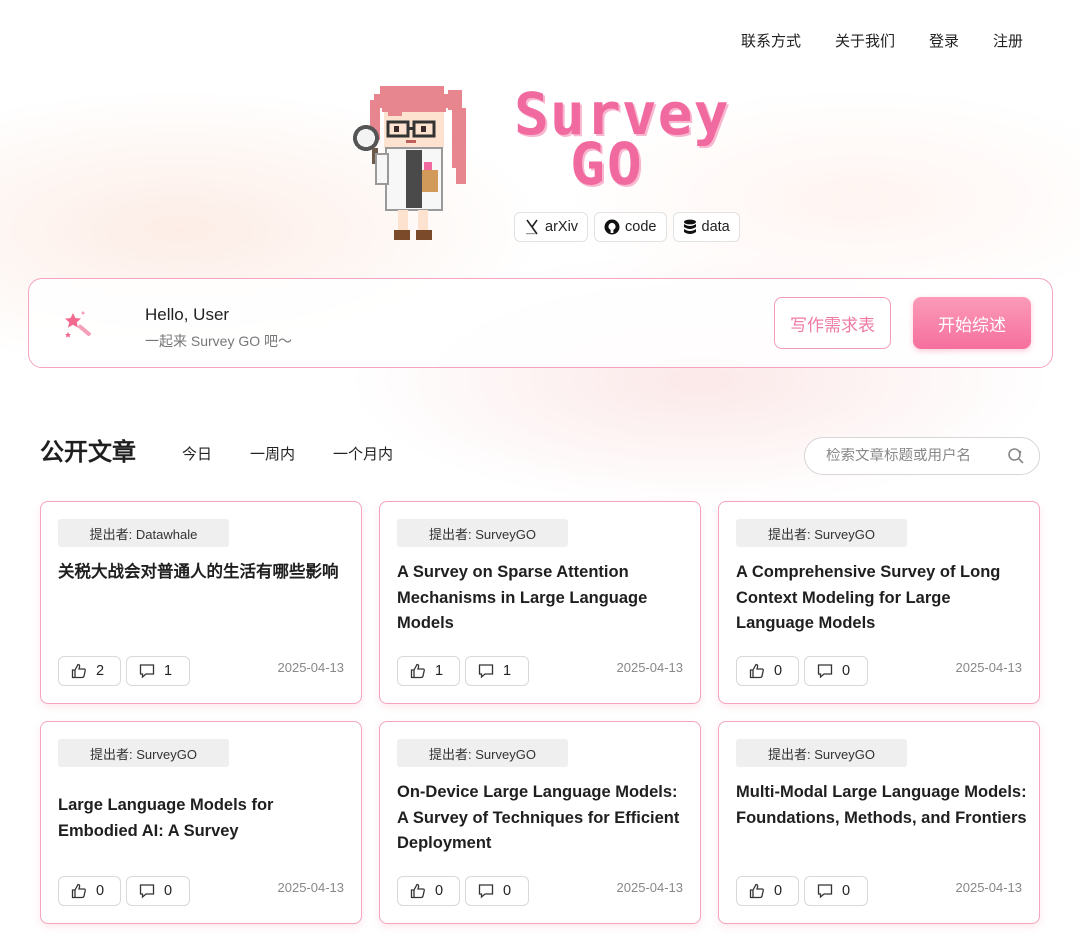  Describe the element at coordinates (532, 227) in the screenshot. I see `arxiv-icon` at that location.